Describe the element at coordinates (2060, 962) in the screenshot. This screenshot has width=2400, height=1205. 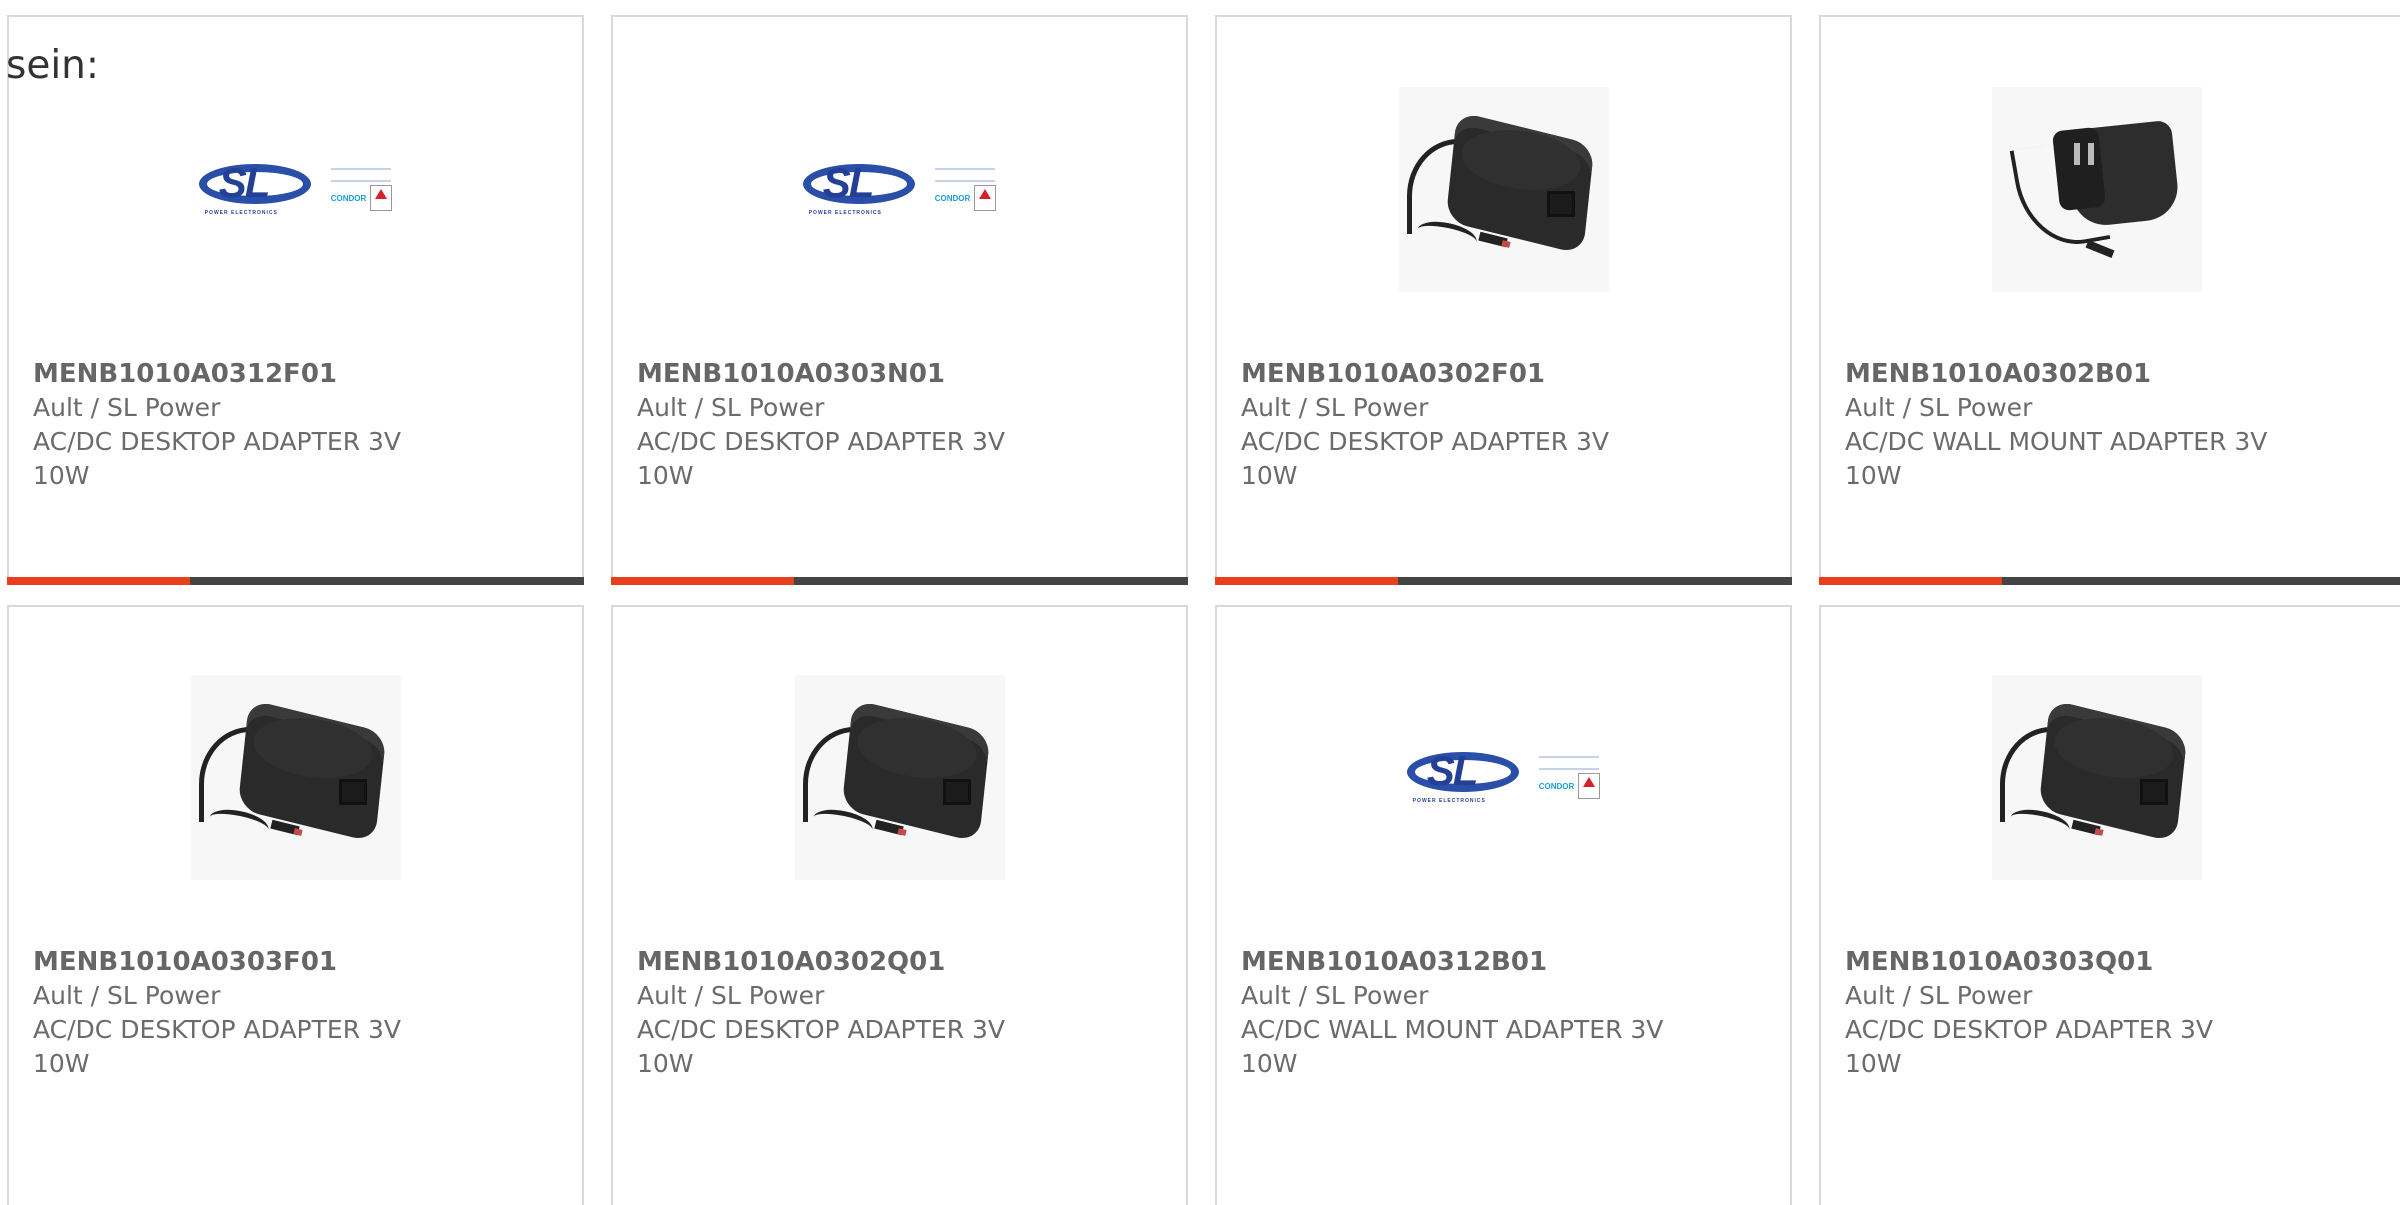
I see `part-number: MENB1010A0303Q01` at that location.